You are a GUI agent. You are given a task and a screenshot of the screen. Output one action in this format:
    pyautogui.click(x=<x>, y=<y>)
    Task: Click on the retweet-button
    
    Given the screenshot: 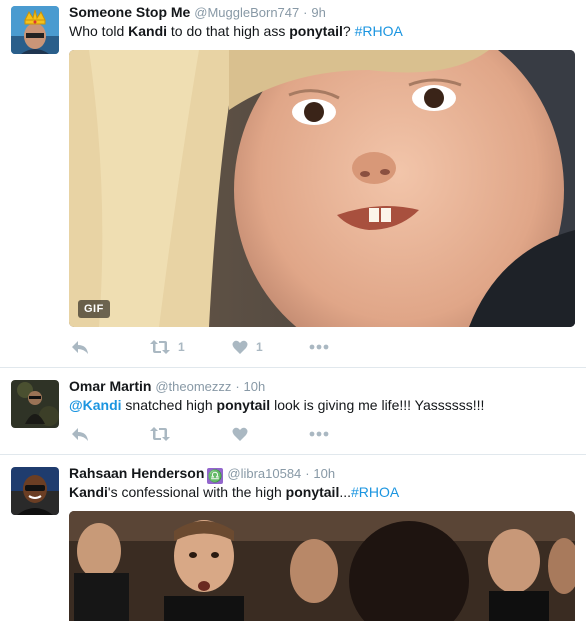 What is the action you would take?
    pyautogui.click(x=160, y=434)
    